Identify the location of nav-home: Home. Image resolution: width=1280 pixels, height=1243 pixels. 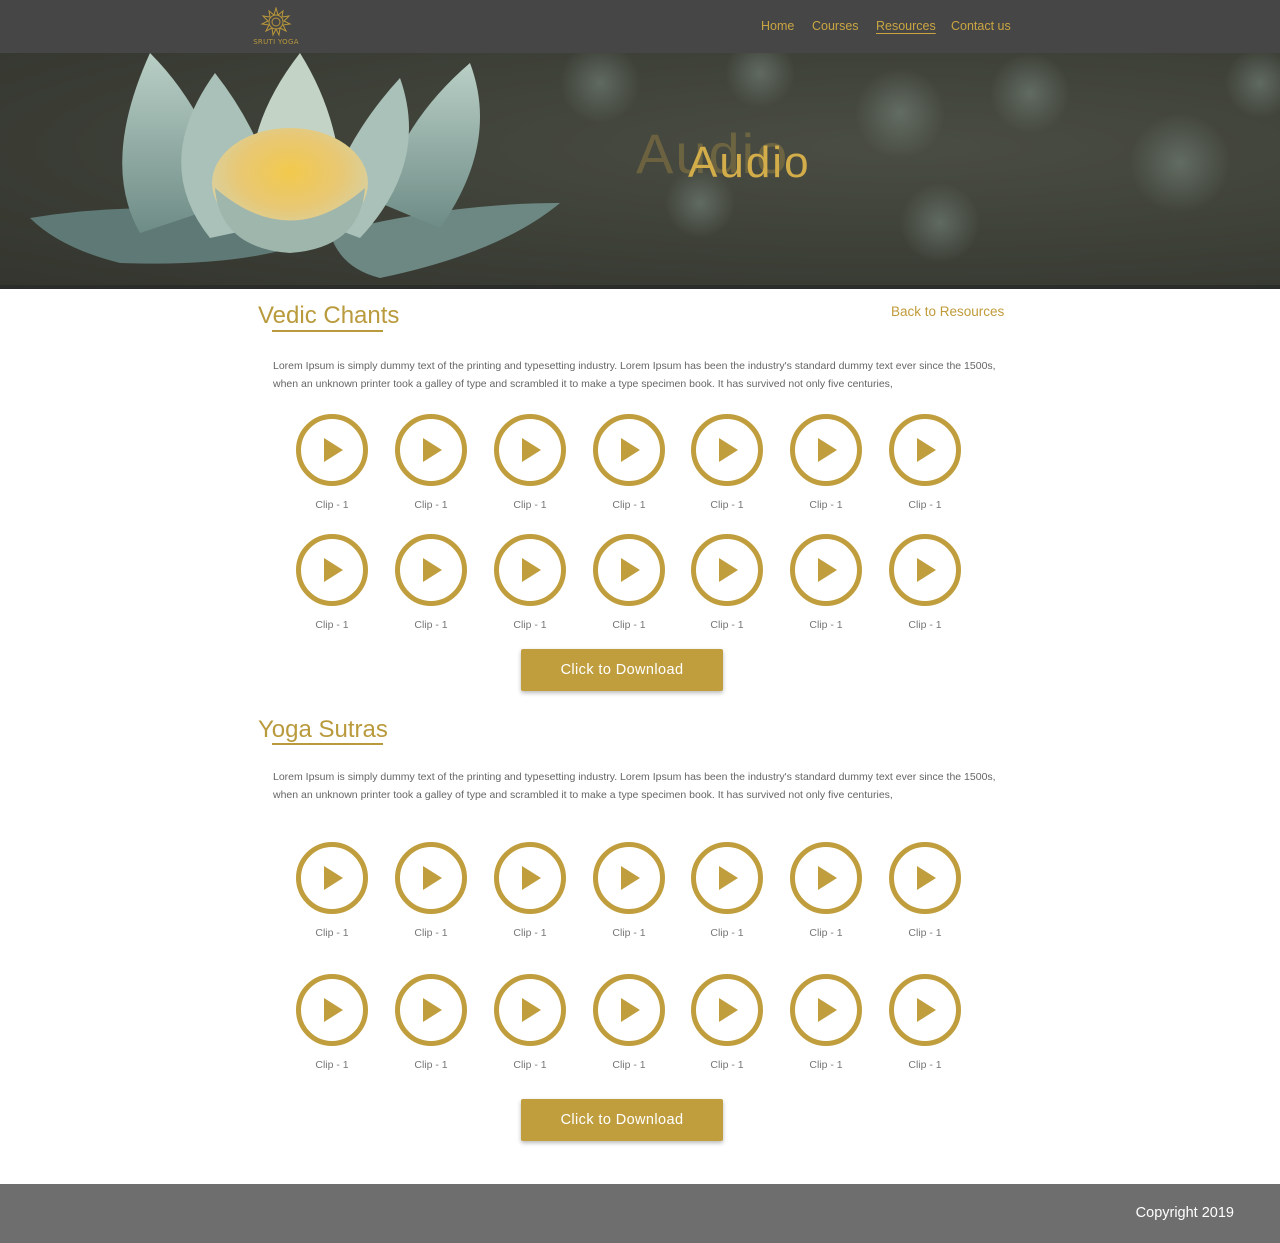
(777, 26).